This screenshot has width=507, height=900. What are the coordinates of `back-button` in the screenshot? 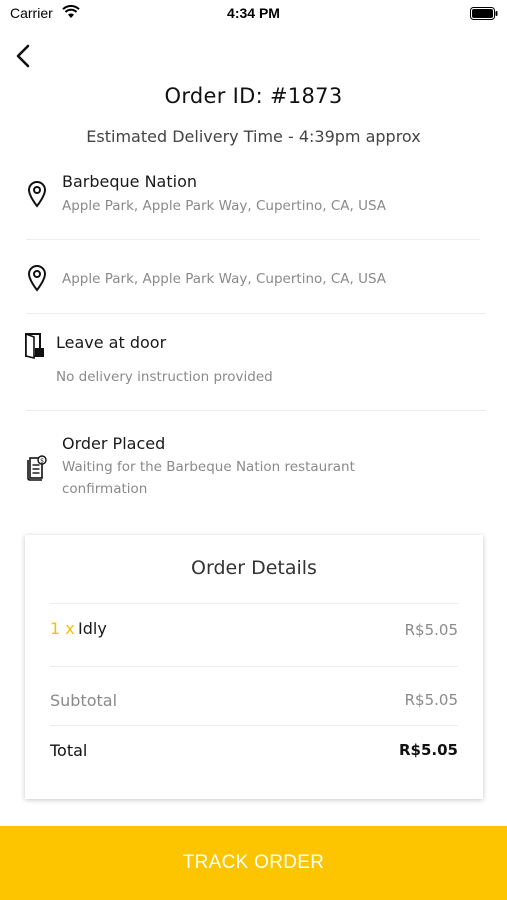 It's located at (24, 56).